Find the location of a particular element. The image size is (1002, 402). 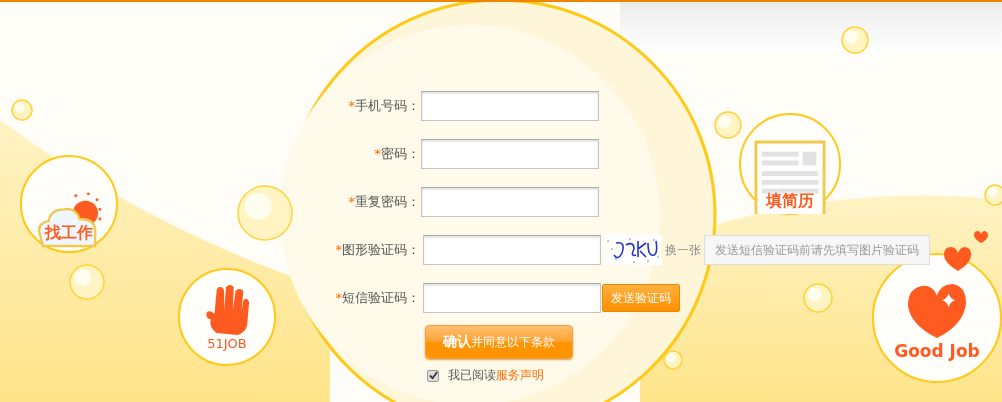

badge-label: 51JOB is located at coordinates (227, 344).